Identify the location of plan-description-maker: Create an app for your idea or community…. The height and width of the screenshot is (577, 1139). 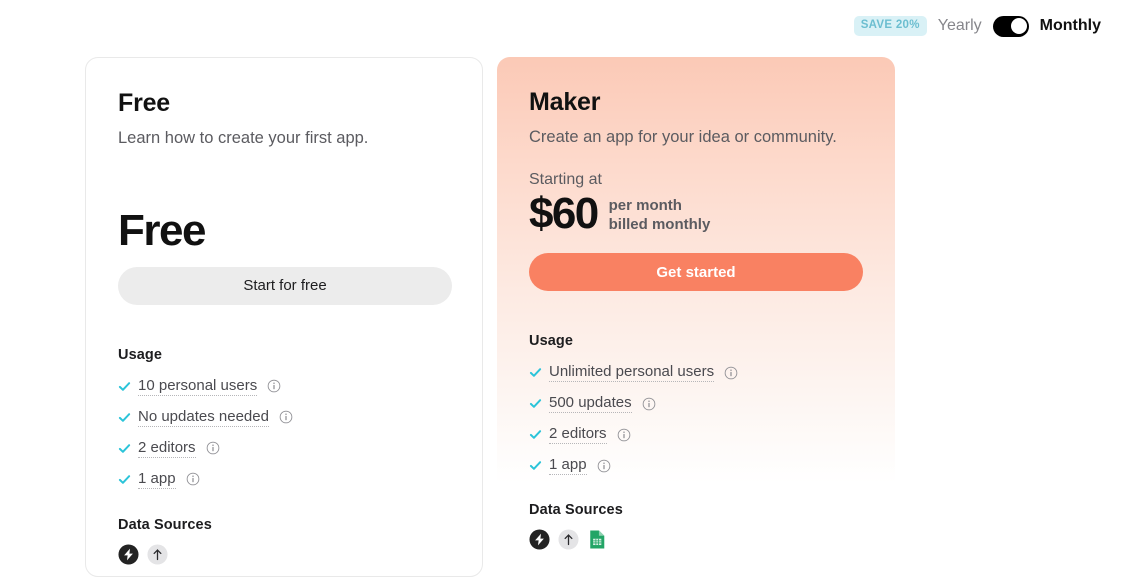
(683, 136).